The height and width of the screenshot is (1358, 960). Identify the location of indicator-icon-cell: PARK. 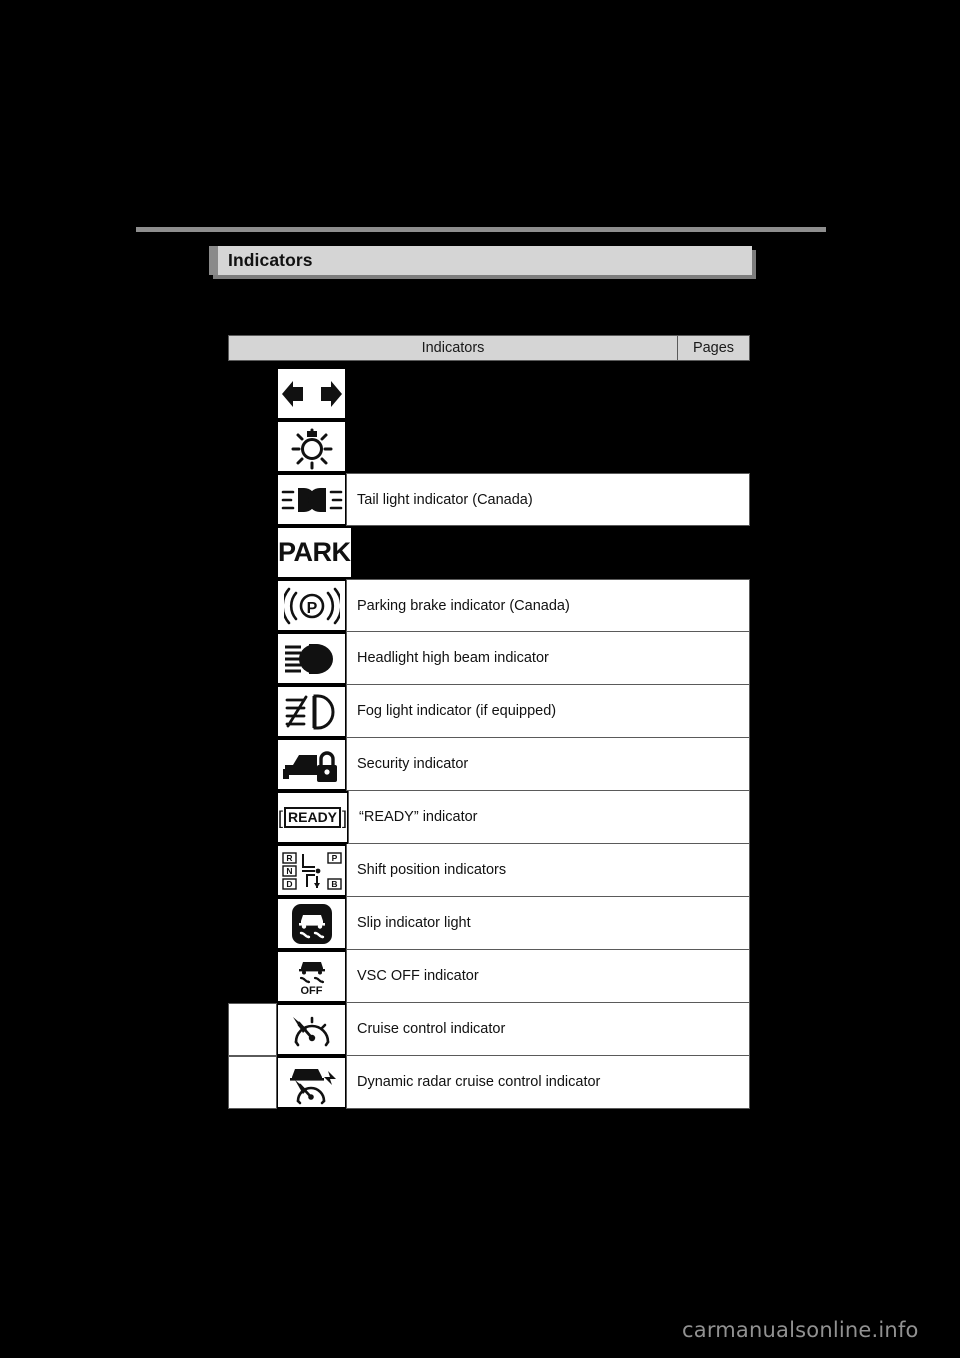
(314, 552).